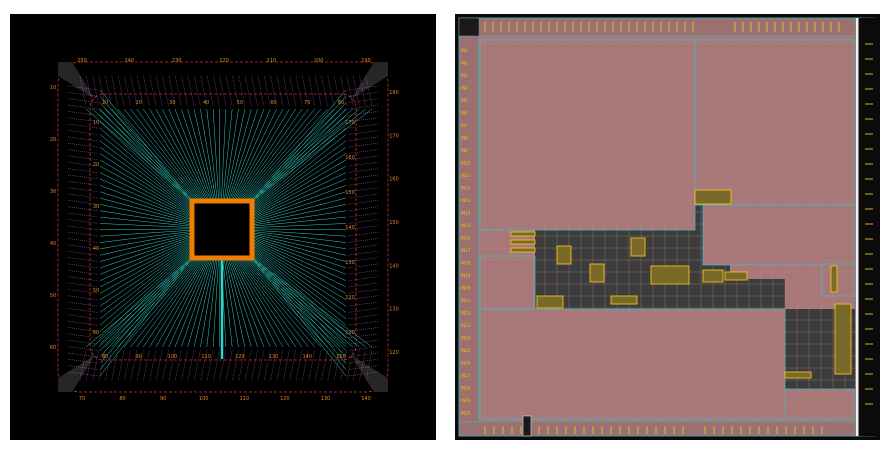 This screenshot has height=453, width=890. What do you see at coordinates (466, 363) in the screenshot?
I see `pin-label-left: IN26` at bounding box center [466, 363].